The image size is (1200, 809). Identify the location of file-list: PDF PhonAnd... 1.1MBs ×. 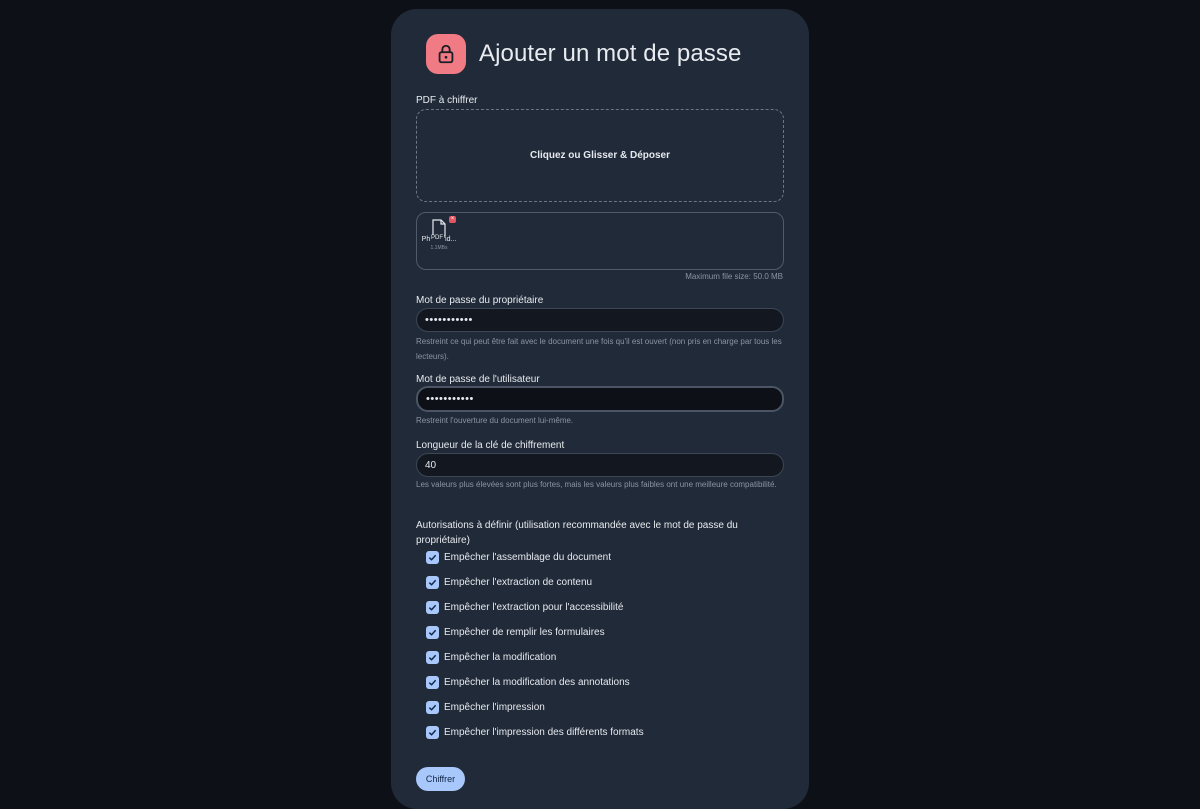
(600, 241).